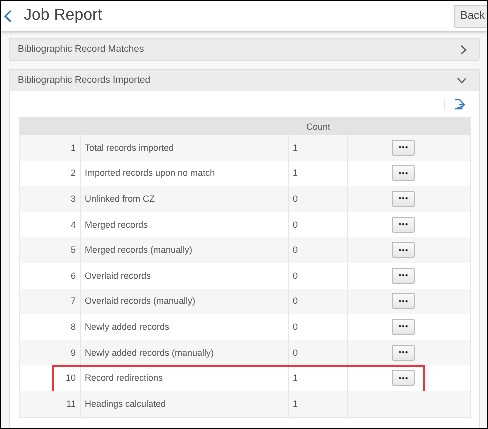 The image size is (488, 429). I want to click on export-icon, so click(454, 104).